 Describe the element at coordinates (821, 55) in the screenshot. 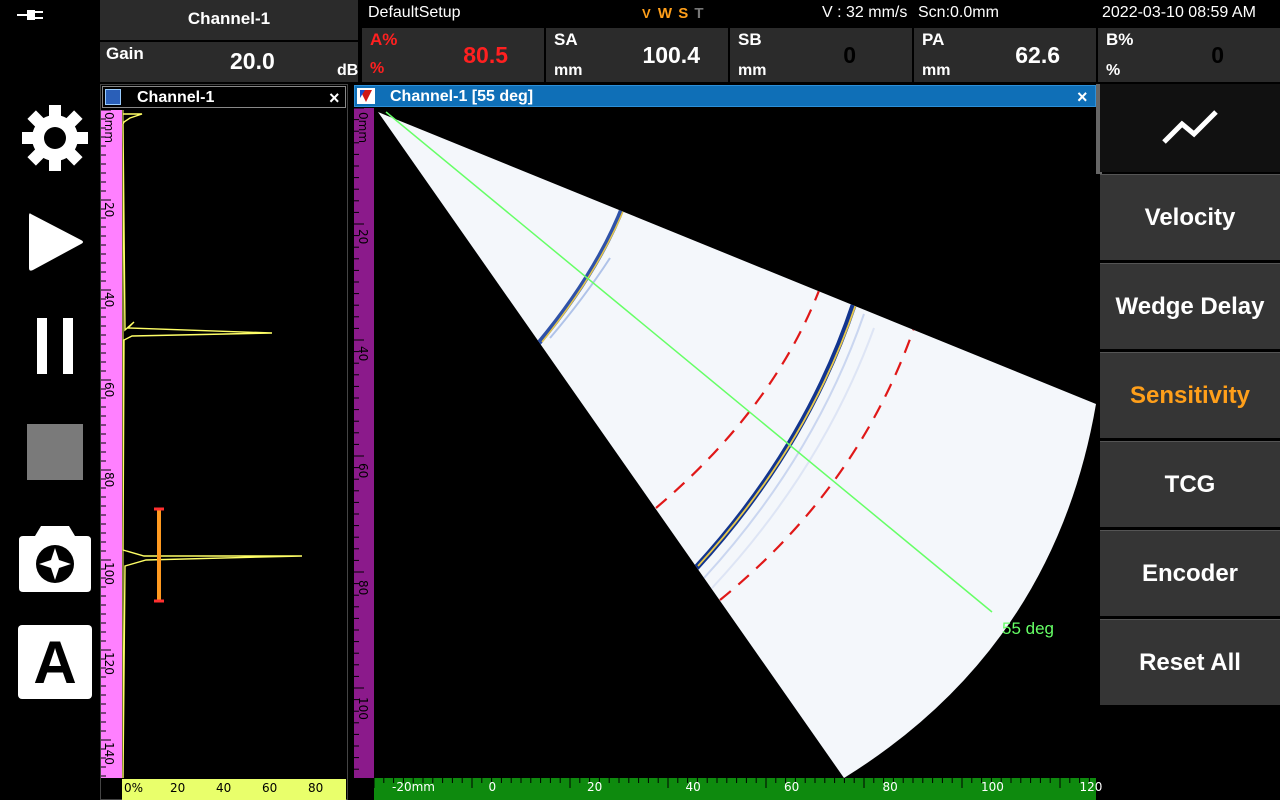

I see `readout-sb: SB mm 0` at that location.